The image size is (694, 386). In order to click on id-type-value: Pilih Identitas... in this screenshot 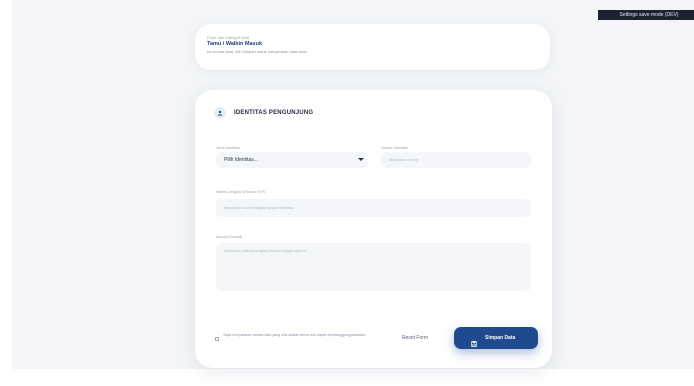, I will do `click(241, 160)`.